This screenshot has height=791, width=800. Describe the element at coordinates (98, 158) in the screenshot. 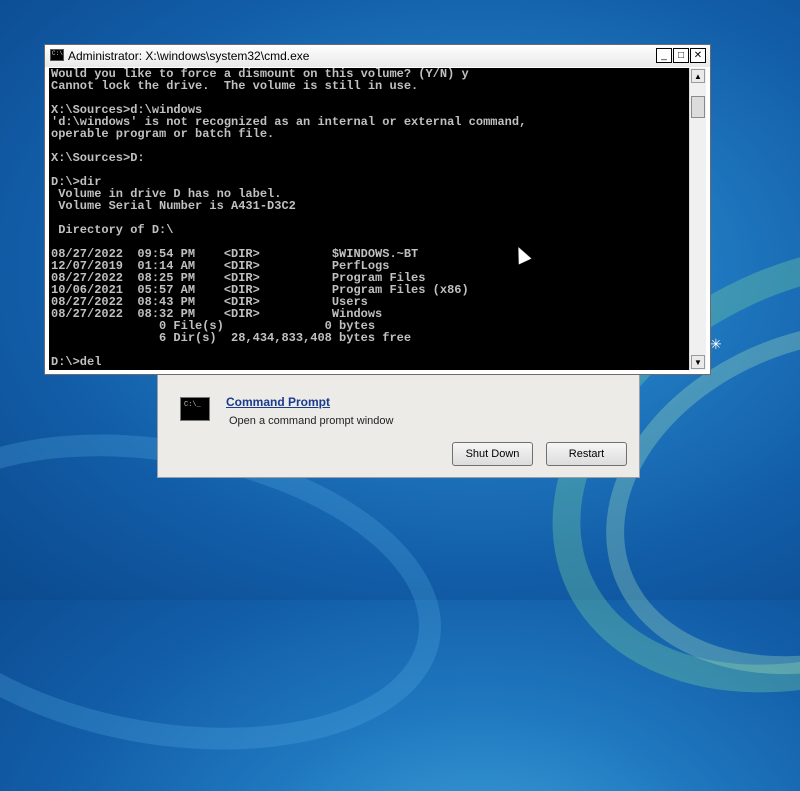

I see `console-line: X:\Sources>D:` at that location.